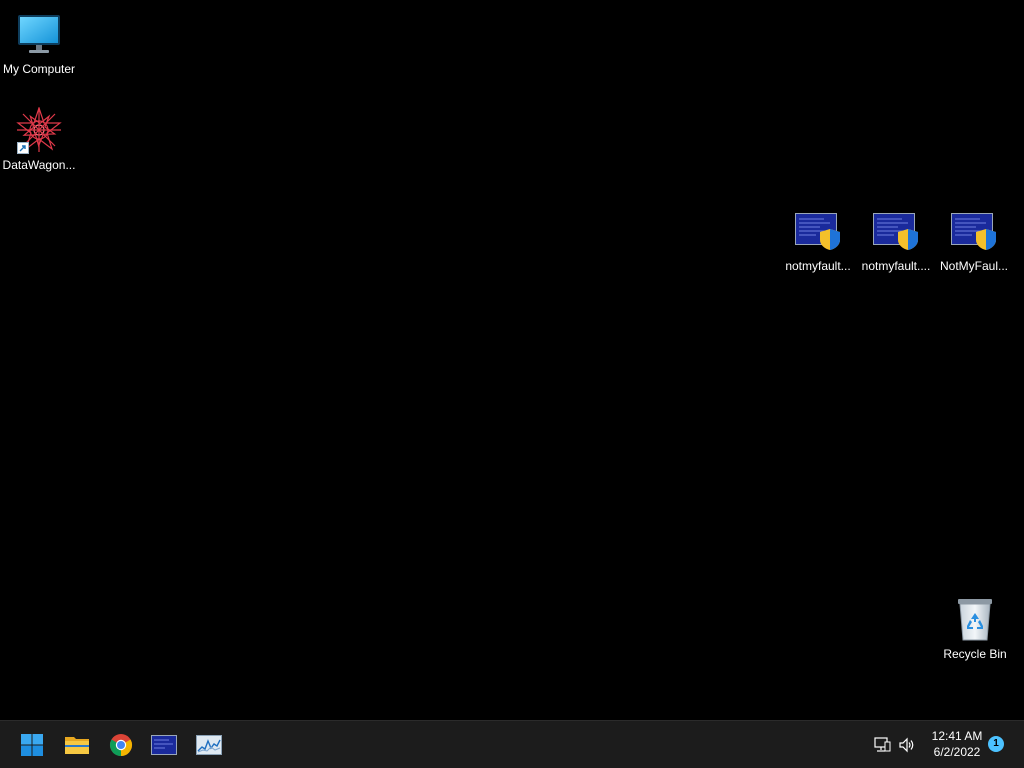 The width and height of the screenshot is (1024, 768). What do you see at coordinates (39, 130) in the screenshot?
I see `datawagon-logo-icon` at bounding box center [39, 130].